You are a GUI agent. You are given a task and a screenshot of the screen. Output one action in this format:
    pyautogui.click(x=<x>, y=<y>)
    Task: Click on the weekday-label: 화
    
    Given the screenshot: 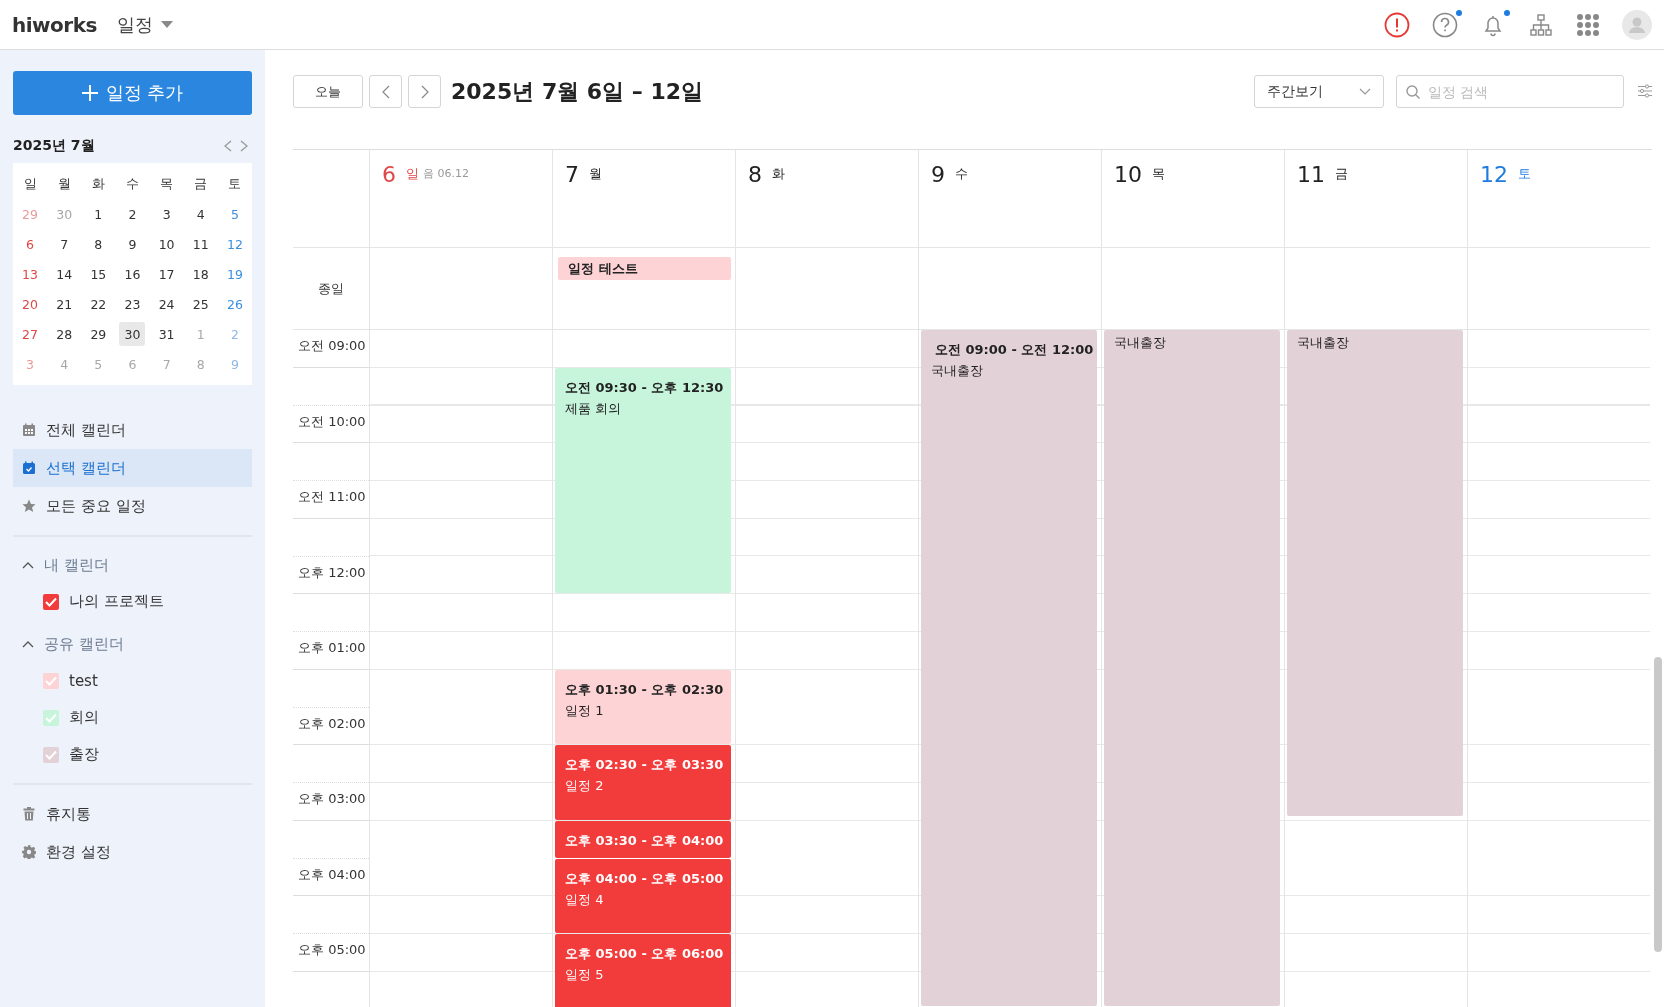 What is the action you would take?
    pyautogui.click(x=778, y=174)
    